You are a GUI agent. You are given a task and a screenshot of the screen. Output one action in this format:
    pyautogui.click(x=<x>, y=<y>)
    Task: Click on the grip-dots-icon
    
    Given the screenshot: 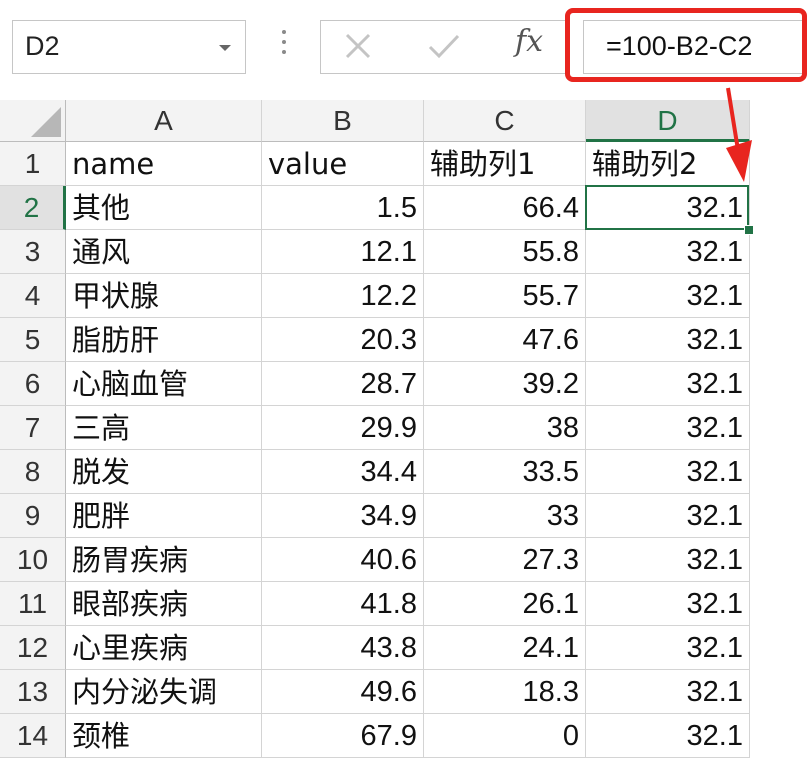 What is the action you would take?
    pyautogui.click(x=284, y=44)
    